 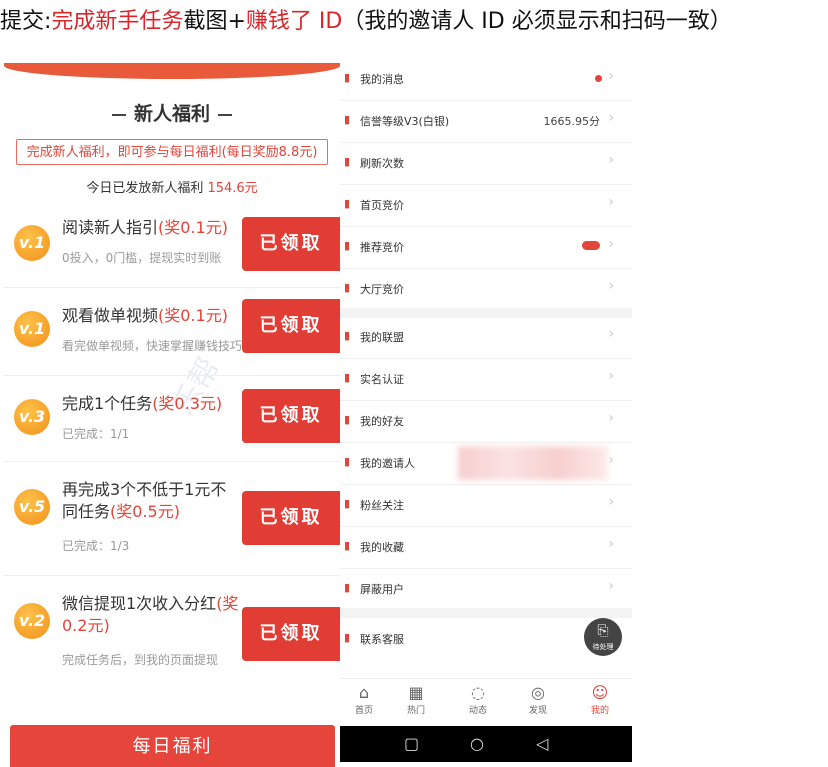 What do you see at coordinates (139, 603) in the screenshot?
I see `task-title-text: 微信提现1次收入分红` at bounding box center [139, 603].